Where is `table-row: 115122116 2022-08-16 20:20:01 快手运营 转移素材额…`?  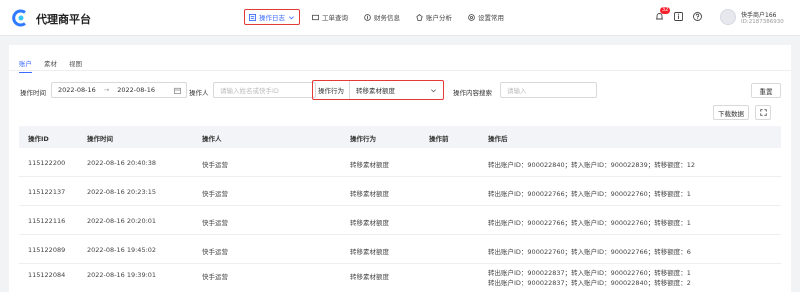 table-row: 115122116 2022-08-16 20:20:01 快手运营 转移素材额… is located at coordinates (400, 220).